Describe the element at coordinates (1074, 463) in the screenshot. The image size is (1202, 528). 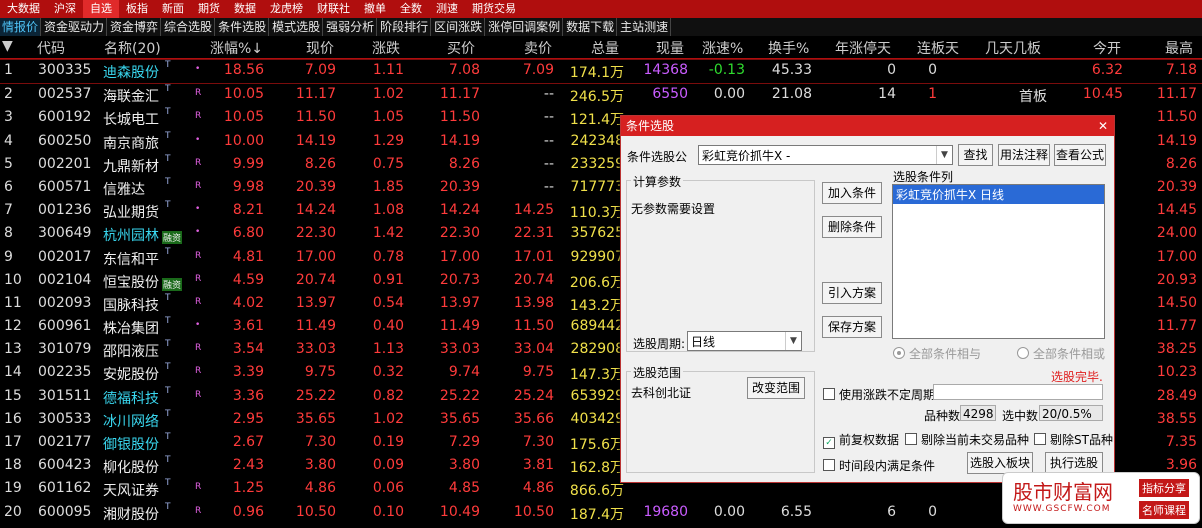
I see `run-selection-button: 执行选股` at that location.